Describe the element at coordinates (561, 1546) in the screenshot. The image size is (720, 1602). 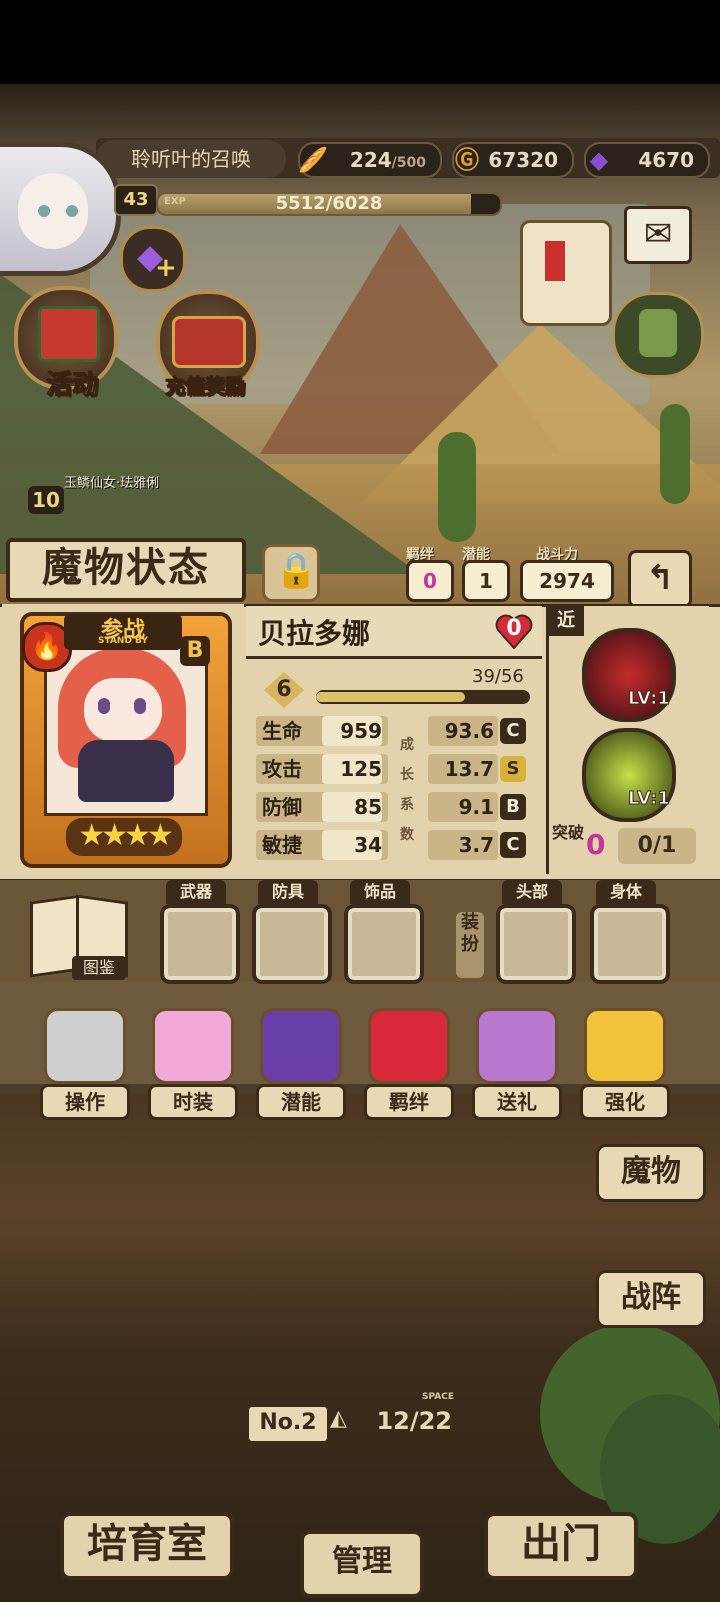
I see `exit-button: 出门` at that location.